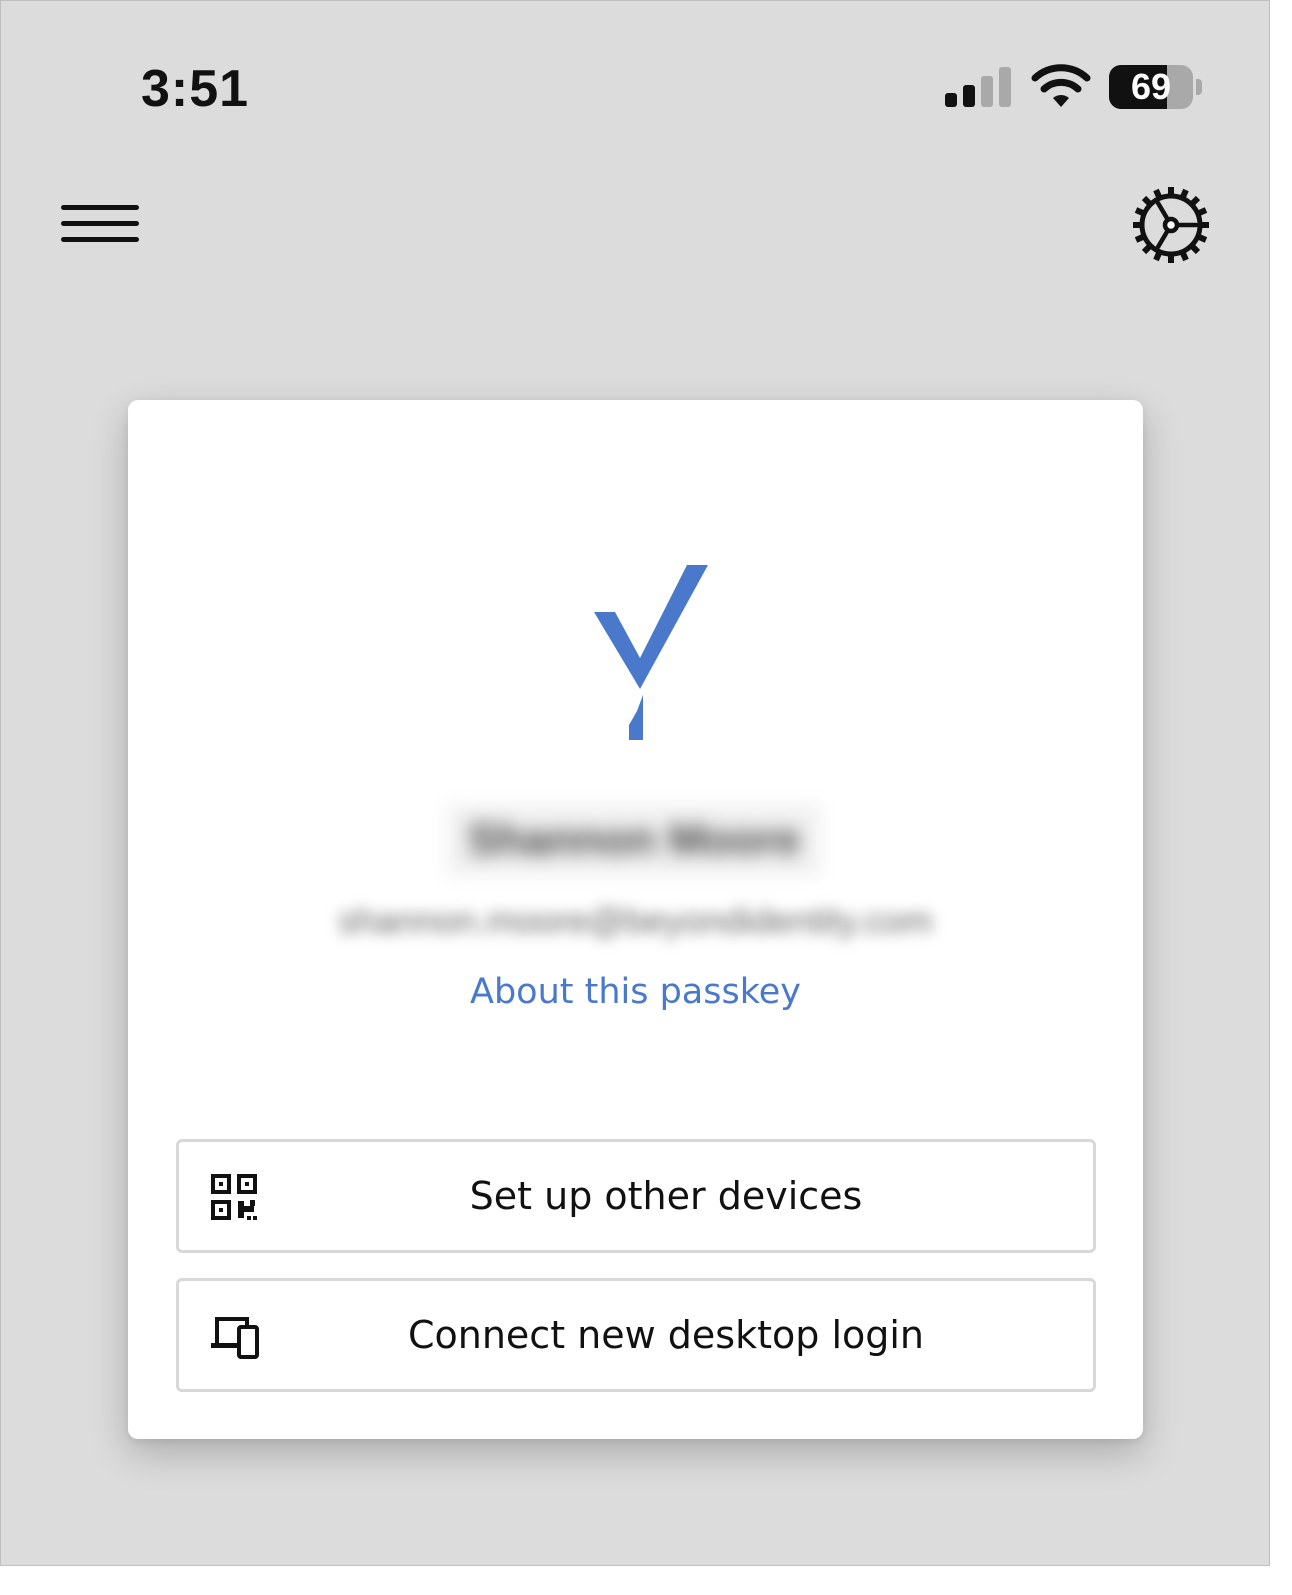 This screenshot has height=1595, width=1292. What do you see at coordinates (978, 87) in the screenshot?
I see `signal-icon` at bounding box center [978, 87].